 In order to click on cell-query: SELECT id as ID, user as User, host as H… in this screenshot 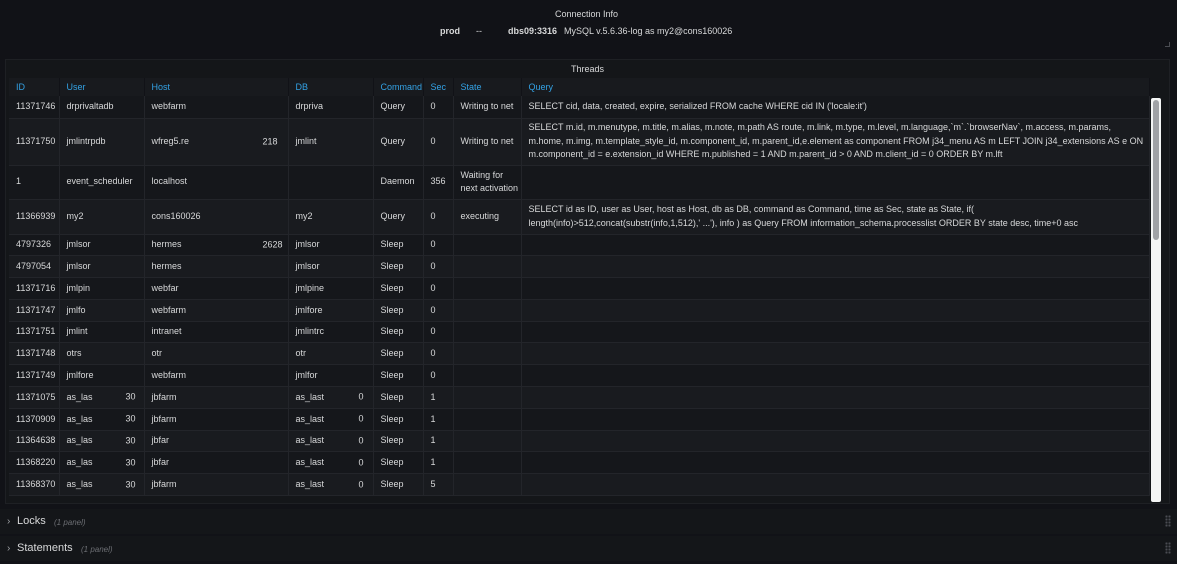, I will do `click(835, 217)`.